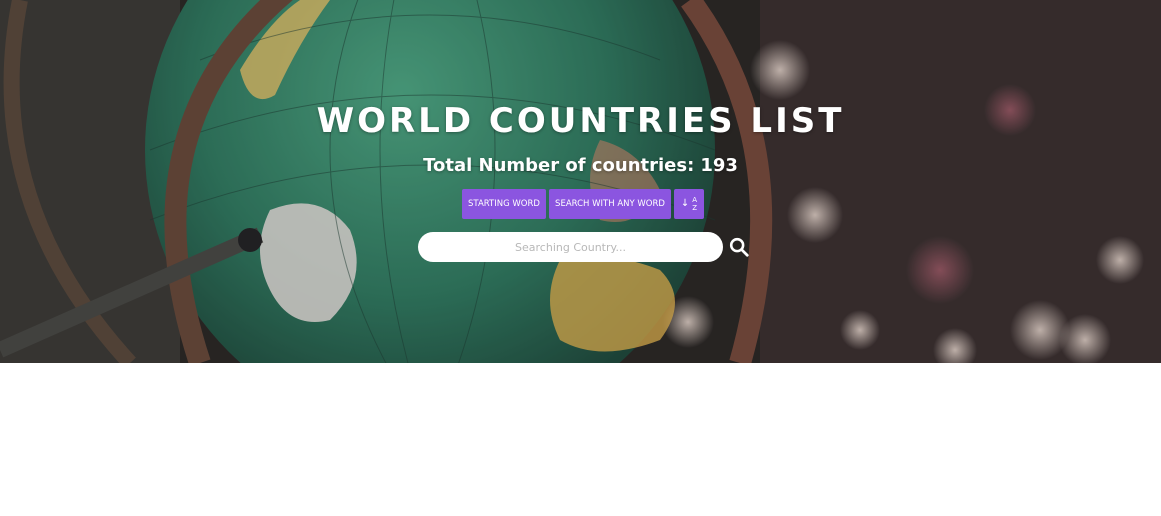 Image resolution: width=1161 pixels, height=516 pixels. I want to click on country-count-line: Total Number of countries: 193, so click(580, 166).